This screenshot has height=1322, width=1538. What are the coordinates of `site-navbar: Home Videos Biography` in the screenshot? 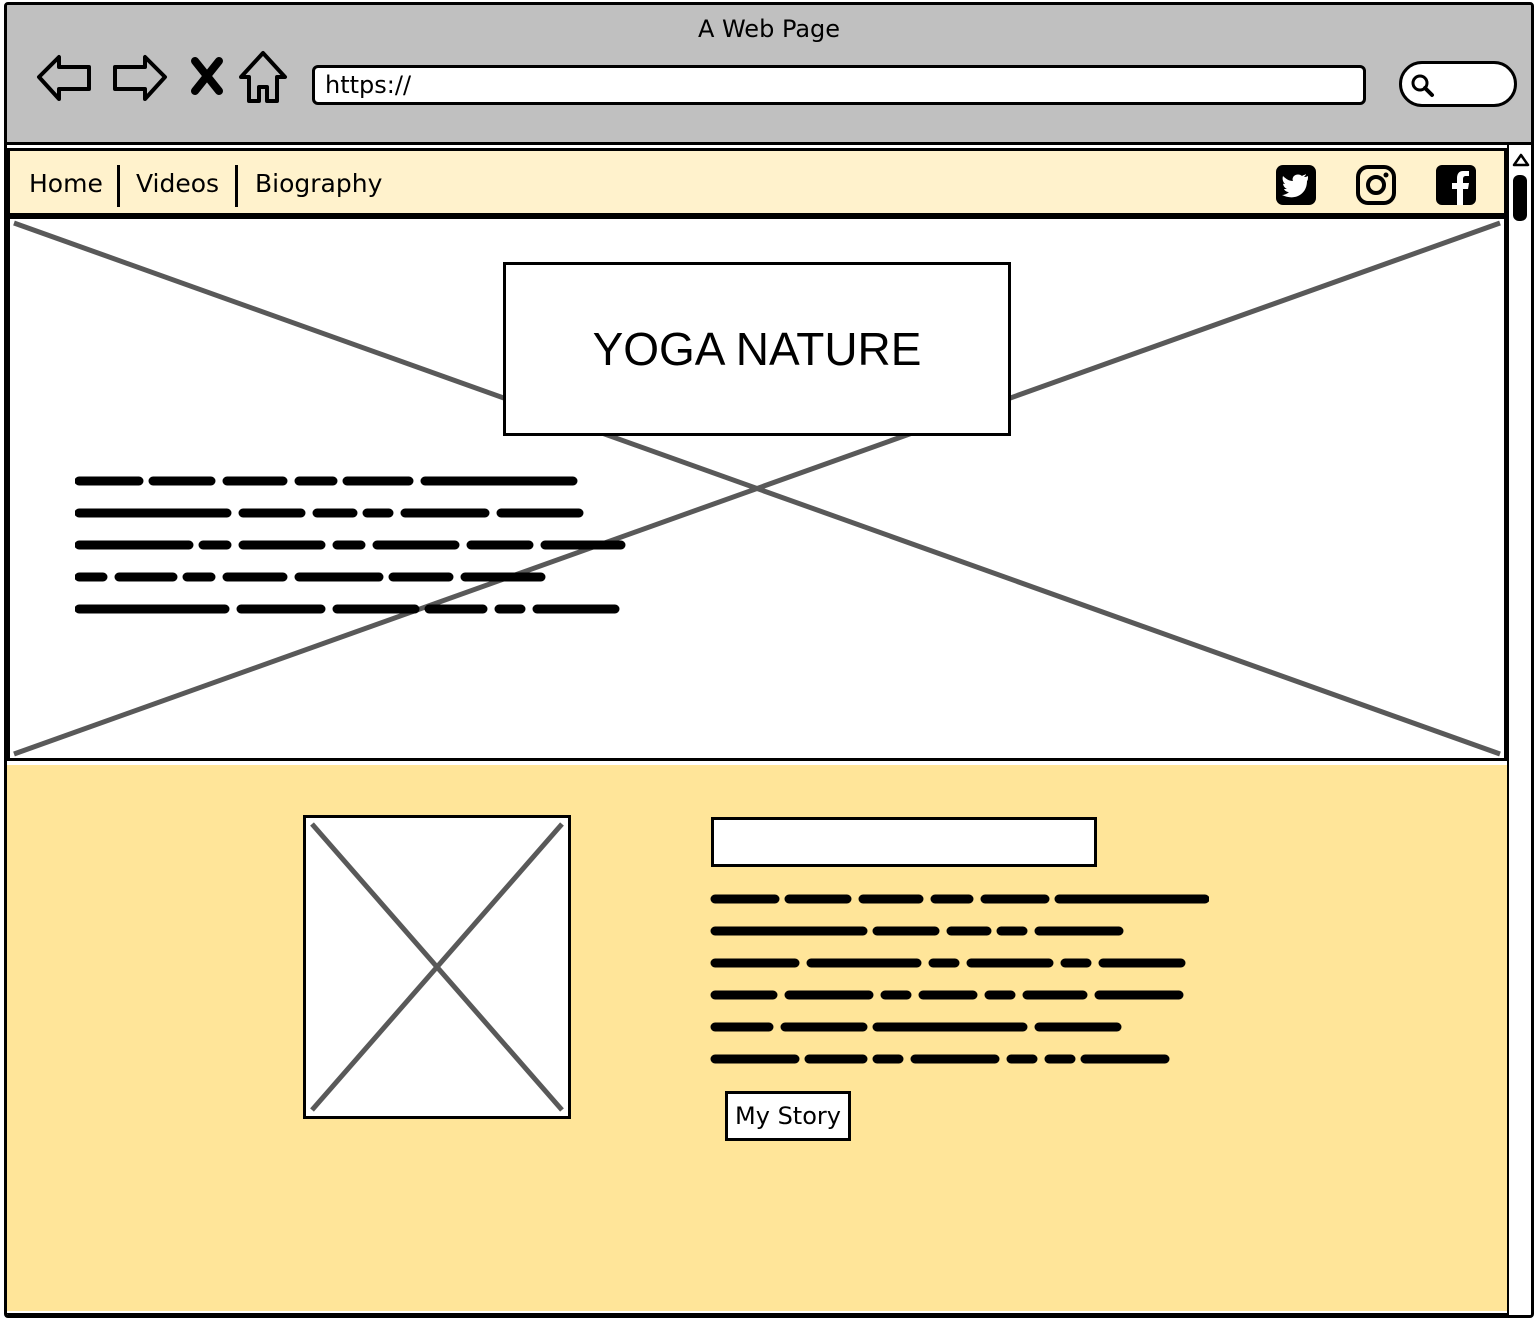 It's located at (757, 182).